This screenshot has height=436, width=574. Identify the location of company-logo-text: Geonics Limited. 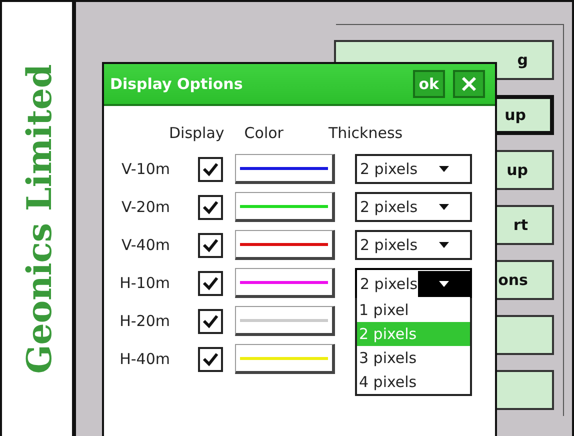
(40, 219).